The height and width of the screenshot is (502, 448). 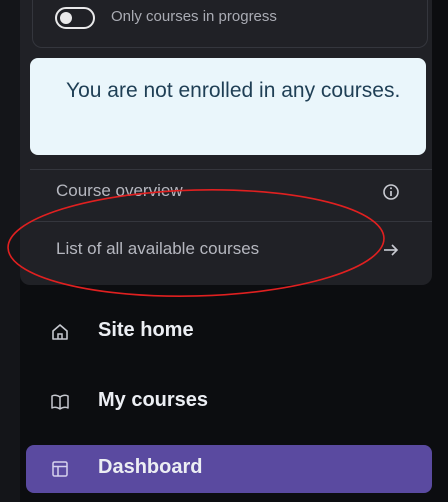 I want to click on info-icon, so click(x=391, y=192).